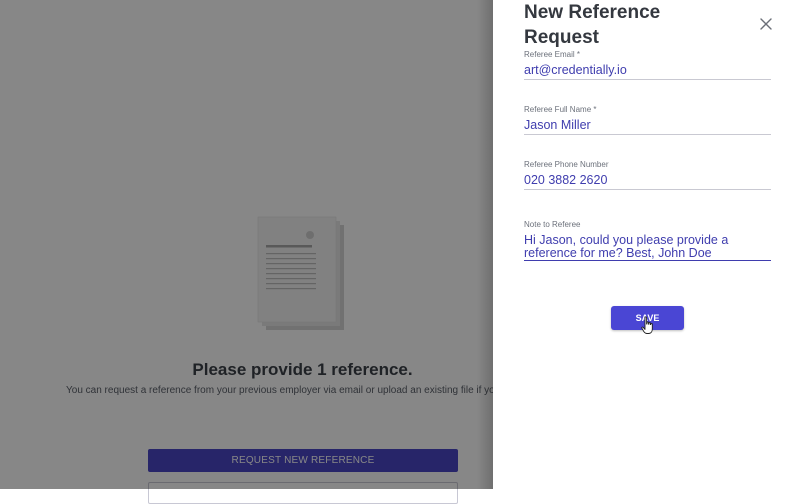 This screenshot has width=800, height=504. What do you see at coordinates (647, 180) in the screenshot?
I see `referee-phone-input: 020 3882 2620` at bounding box center [647, 180].